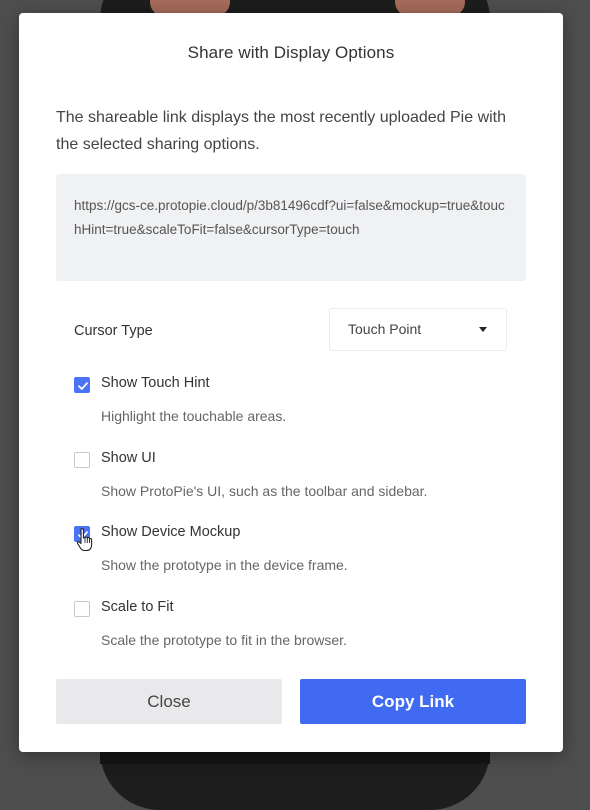  Describe the element at coordinates (194, 416) in the screenshot. I see `option-description: Highlight the touchable areas.` at that location.